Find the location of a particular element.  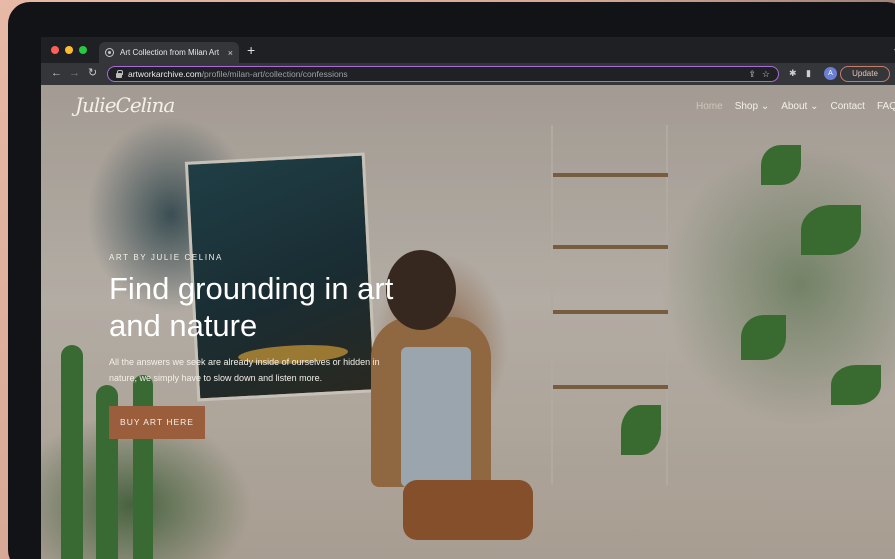

tab-title: Art Collection from Milan Art | is located at coordinates (171, 52).